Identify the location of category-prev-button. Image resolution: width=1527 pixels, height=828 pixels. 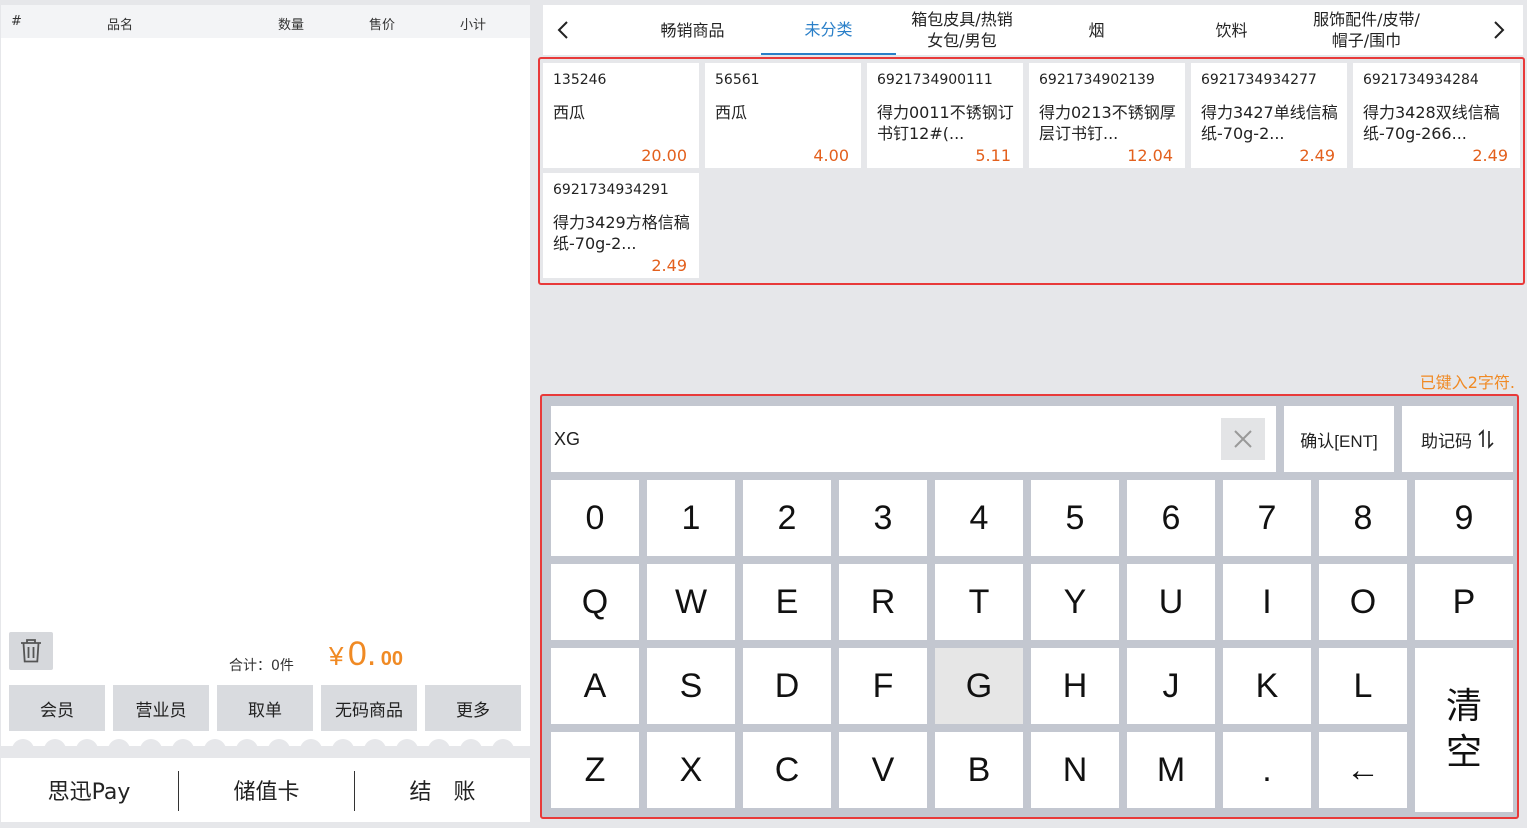
(563, 30).